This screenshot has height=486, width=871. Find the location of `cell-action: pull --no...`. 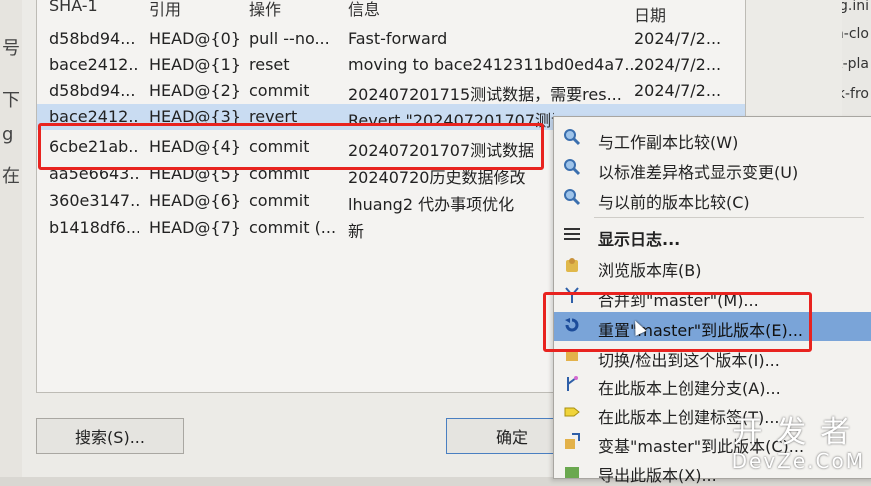

cell-action: pull --no... is located at coordinates (289, 38).